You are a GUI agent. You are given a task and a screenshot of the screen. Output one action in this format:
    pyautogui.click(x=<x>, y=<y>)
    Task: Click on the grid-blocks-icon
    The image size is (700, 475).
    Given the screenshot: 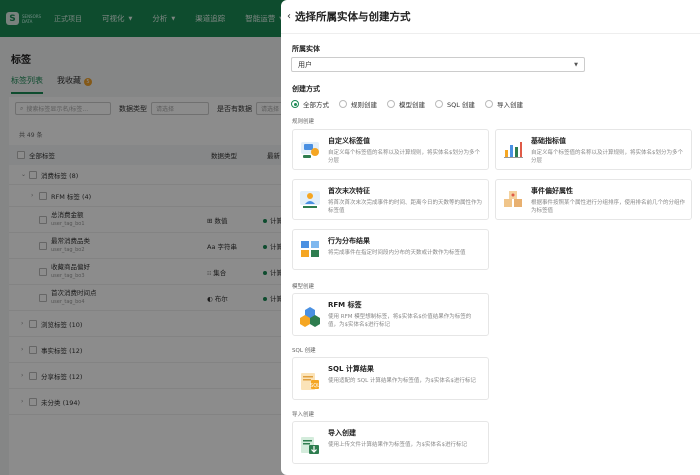 What is the action you would take?
    pyautogui.click(x=310, y=249)
    